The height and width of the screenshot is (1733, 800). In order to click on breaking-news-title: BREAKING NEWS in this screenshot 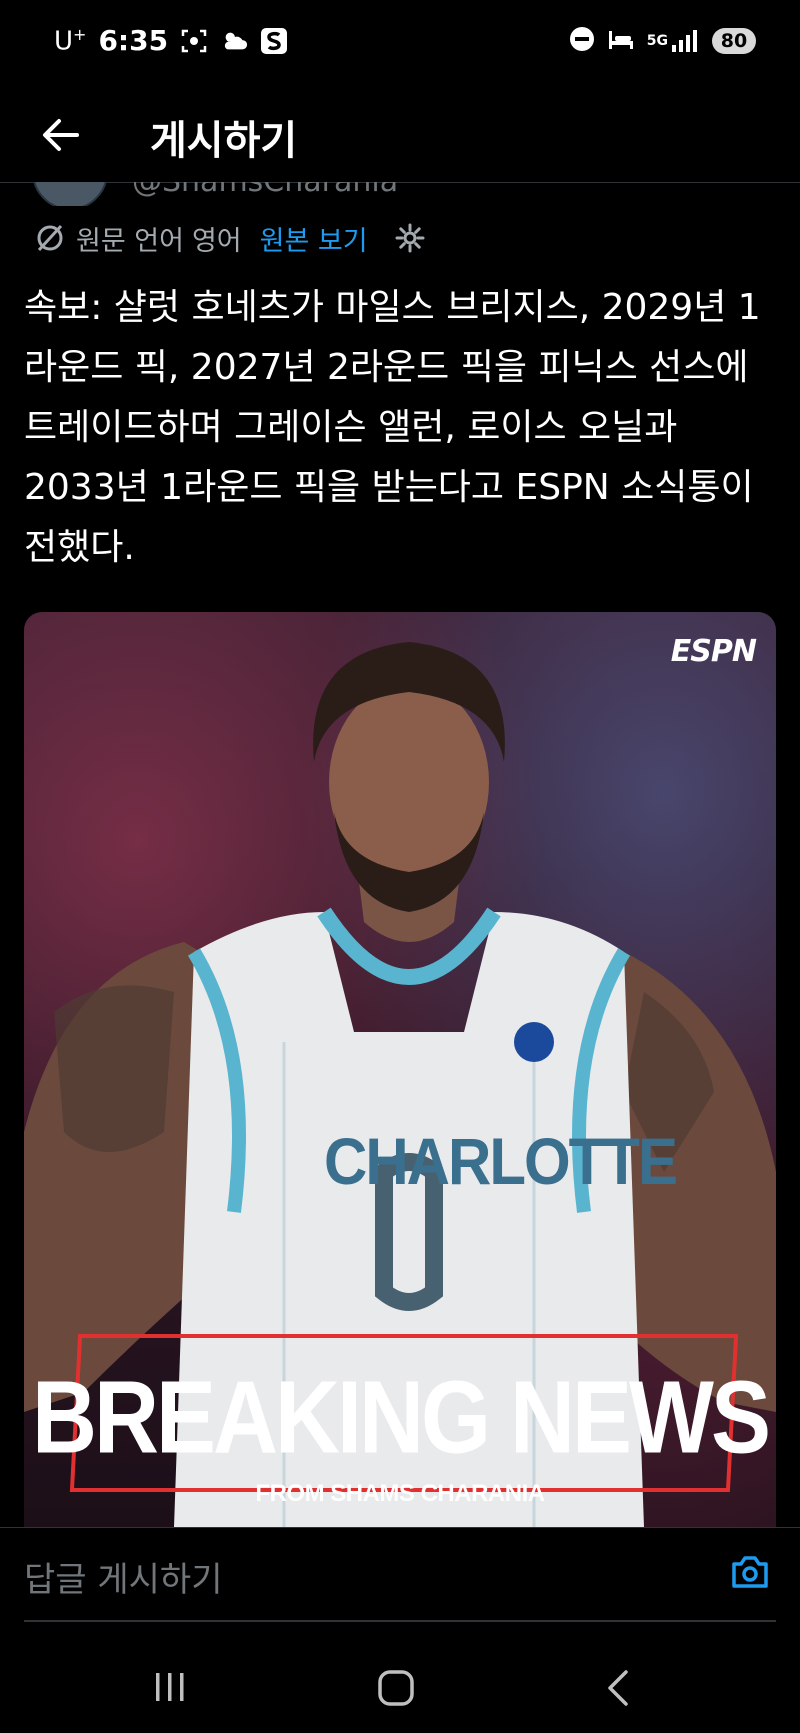, I will do `click(401, 1418)`.